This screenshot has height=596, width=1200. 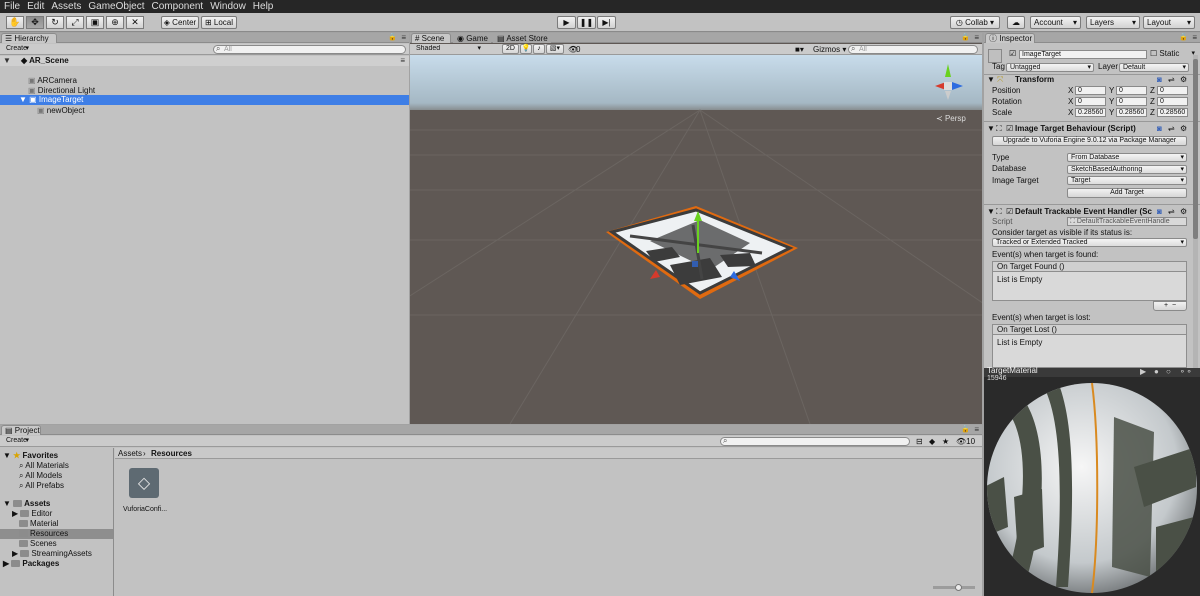 I want to click on search-by-label-icon: ◆, so click(x=932, y=441).